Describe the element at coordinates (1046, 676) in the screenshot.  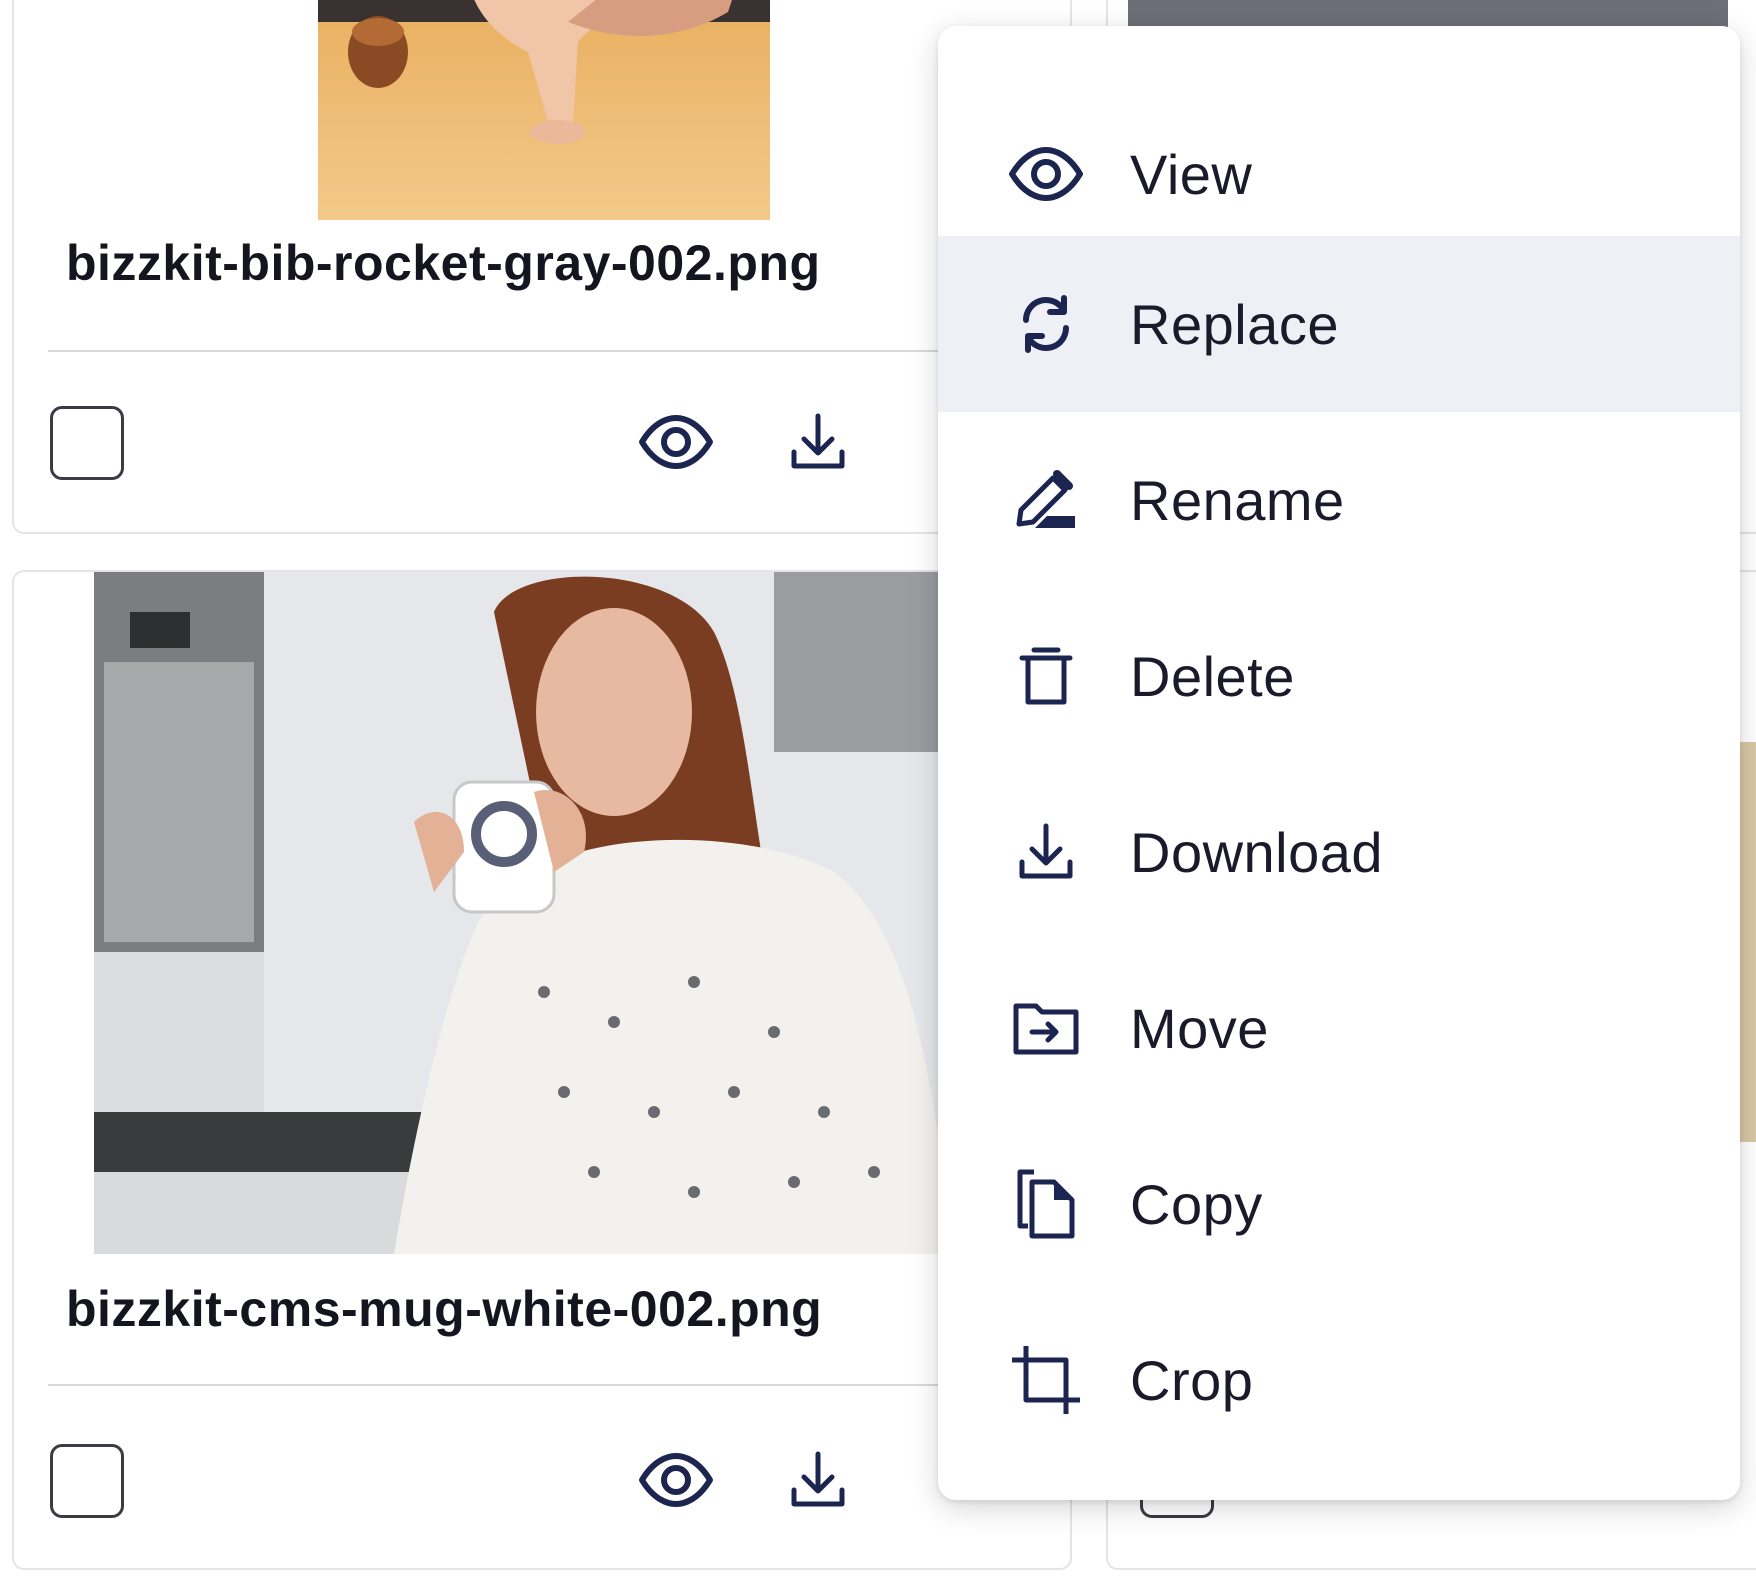
I see `trash-icon` at that location.